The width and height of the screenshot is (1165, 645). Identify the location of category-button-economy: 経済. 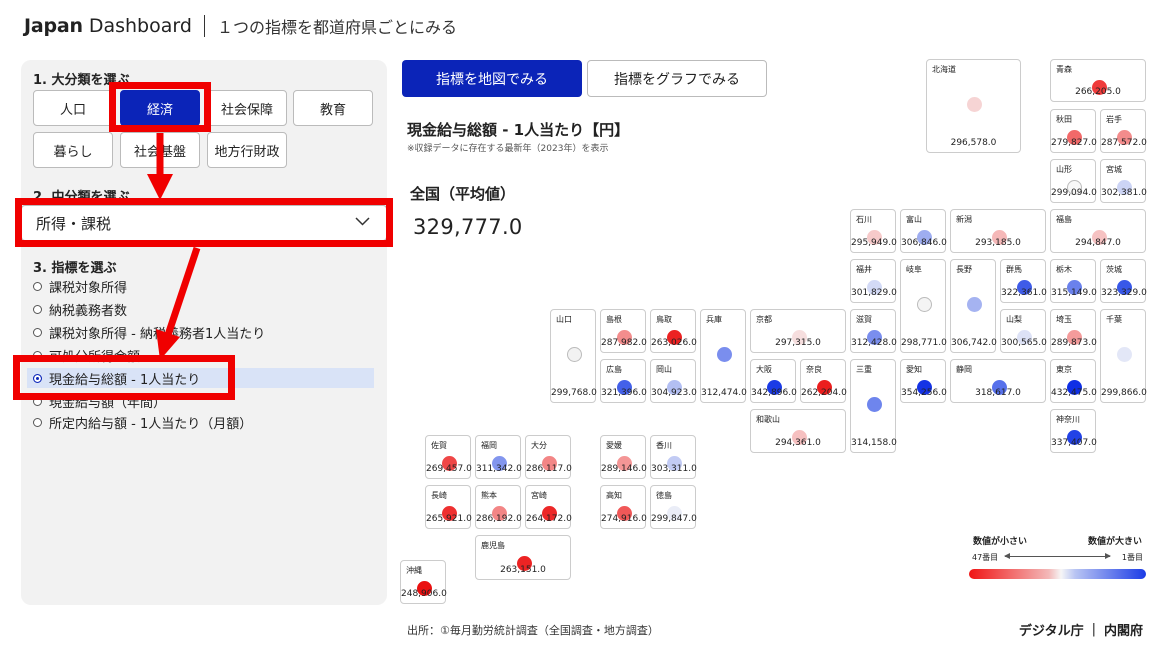
(160, 108).